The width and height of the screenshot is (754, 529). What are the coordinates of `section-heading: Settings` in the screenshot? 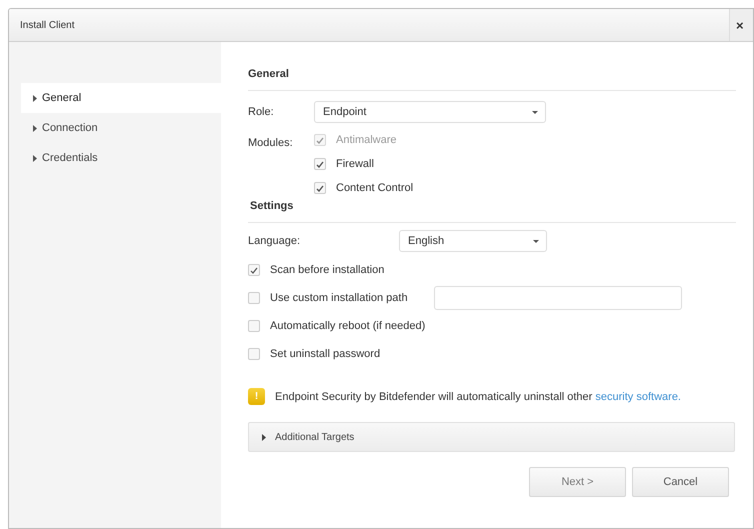 It's located at (271, 207).